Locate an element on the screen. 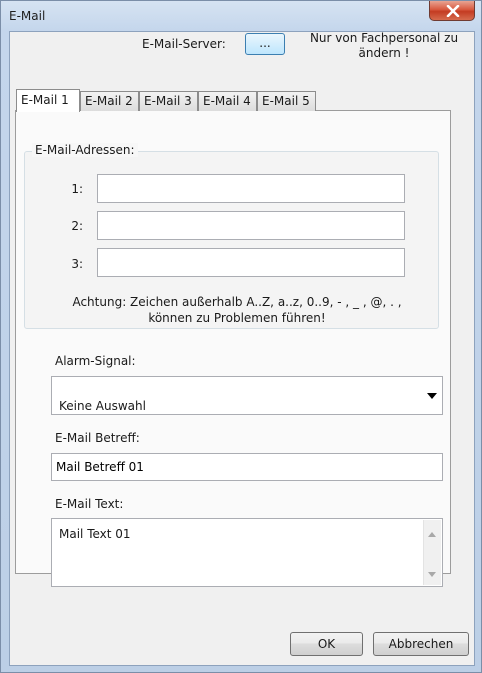 The image size is (482, 673). close-icon is located at coordinates (453, 11).